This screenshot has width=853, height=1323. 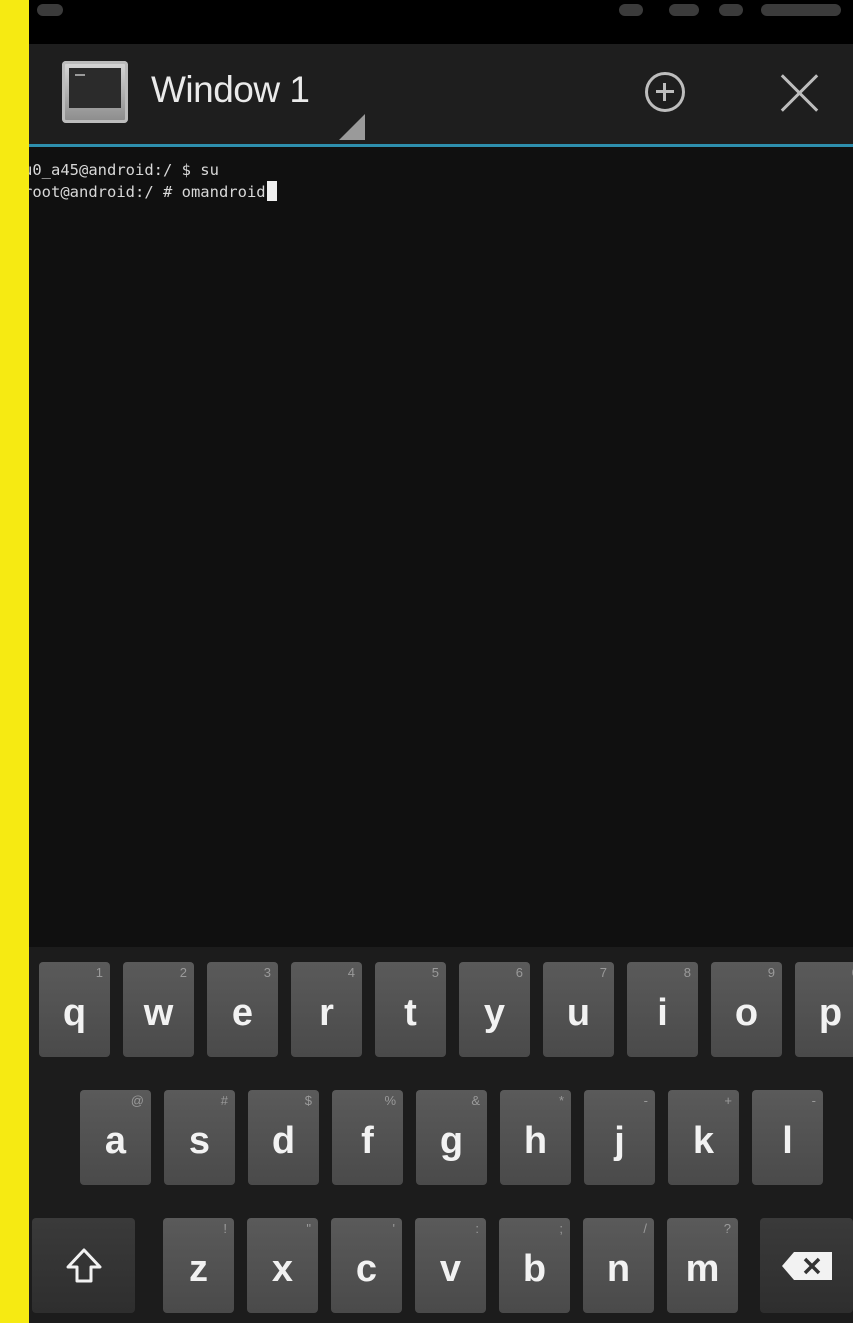 I want to click on key-hint: %, so click(x=390, y=1100).